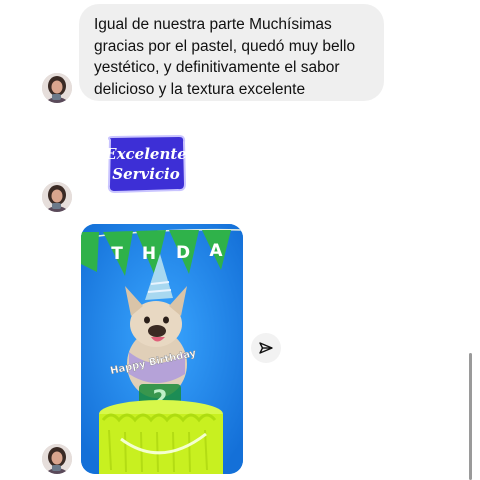  I want to click on share-button, so click(266, 348).